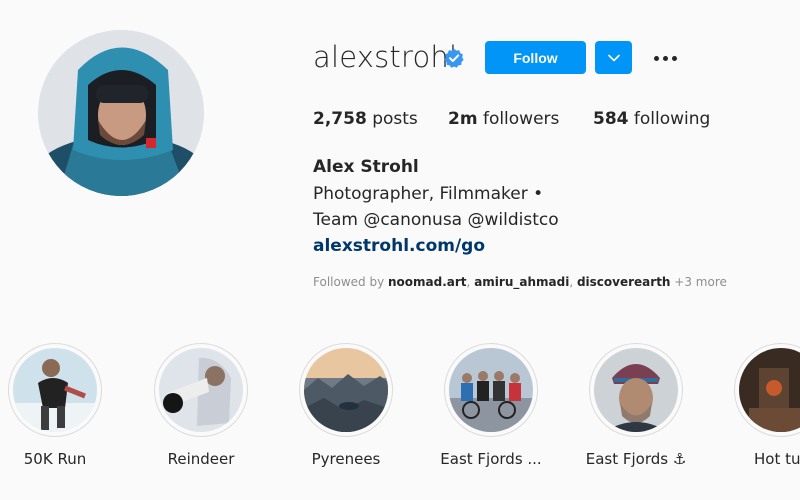  What do you see at coordinates (777, 459) in the screenshot?
I see `highlight-label: Hot tu` at bounding box center [777, 459].